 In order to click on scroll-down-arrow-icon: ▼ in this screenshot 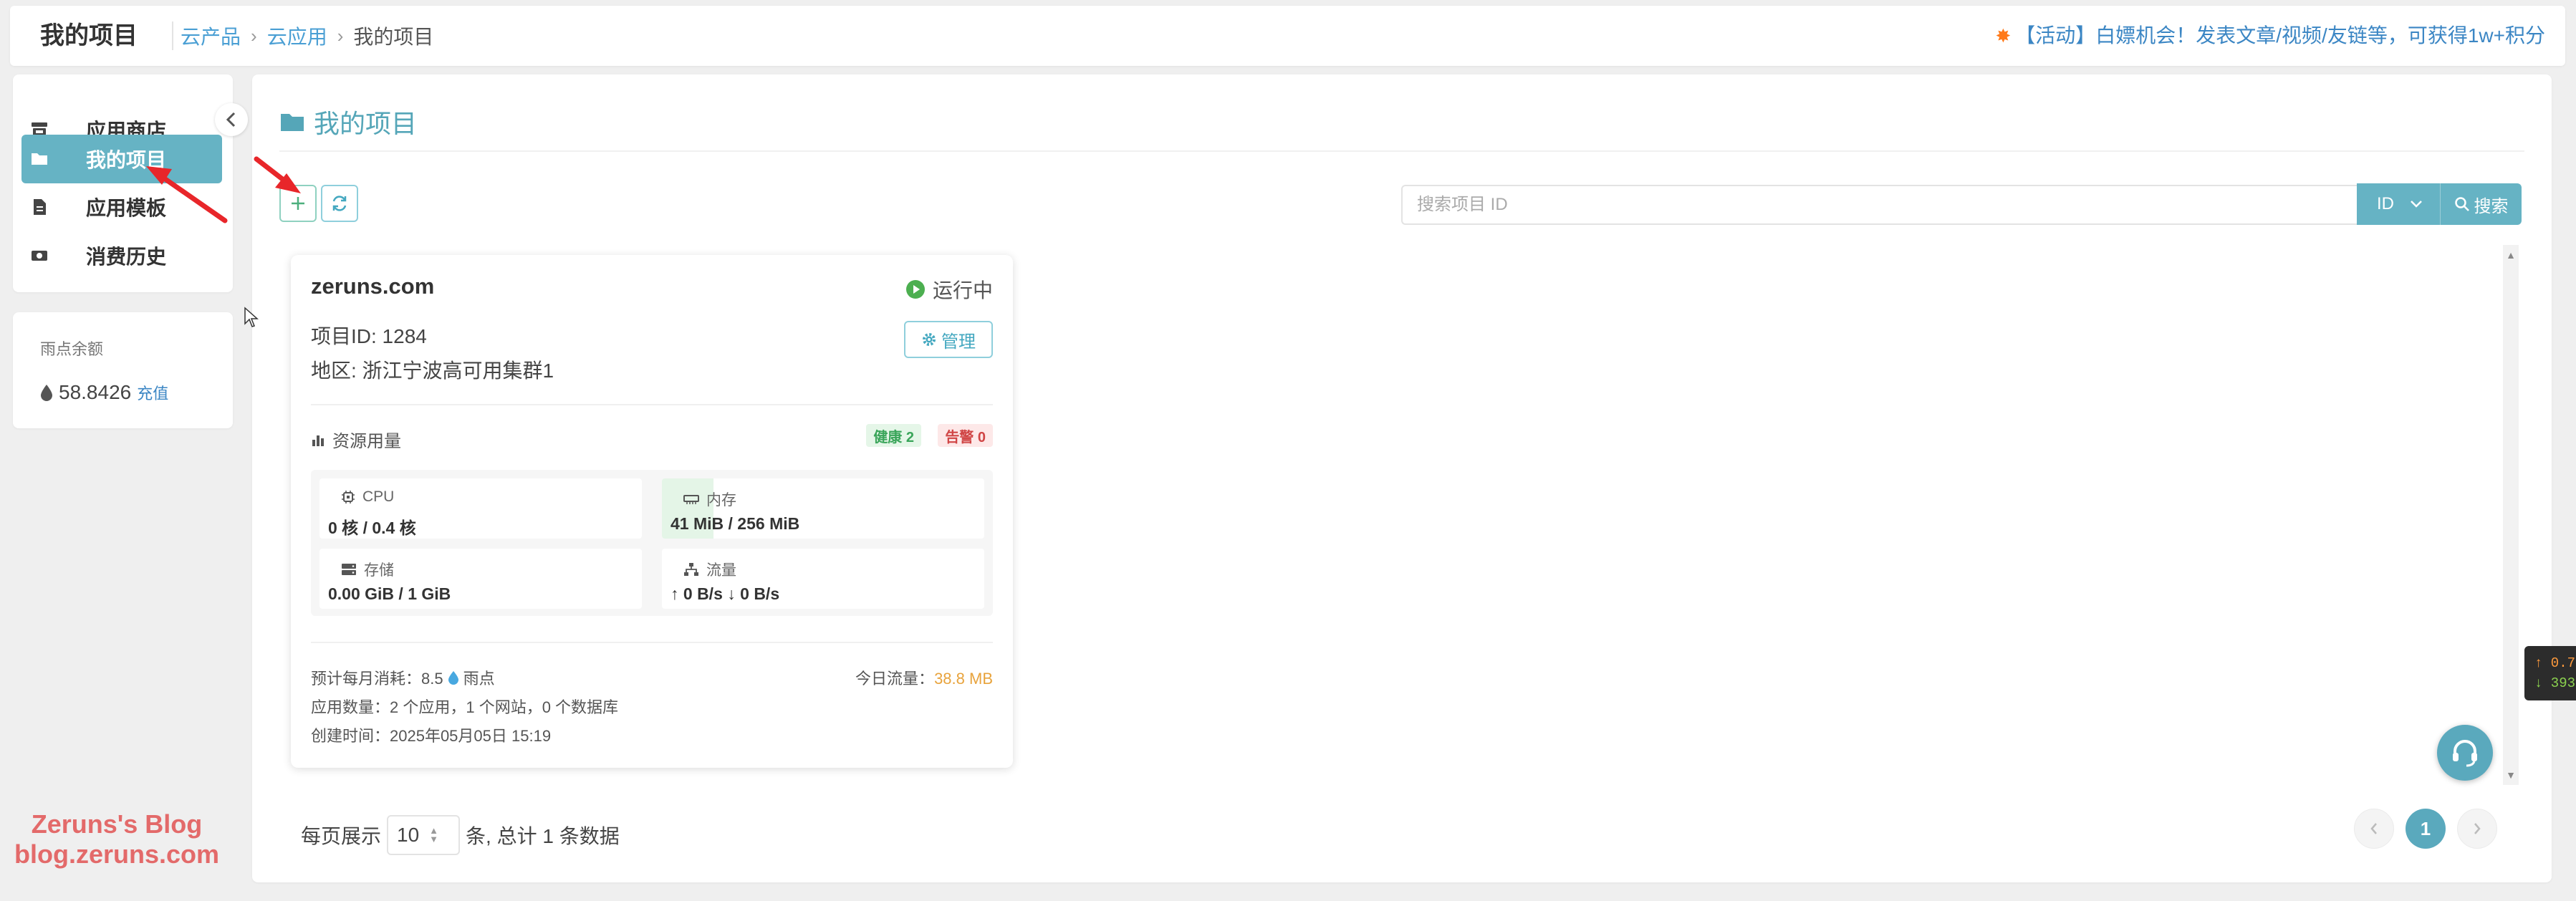, I will do `click(2511, 775)`.